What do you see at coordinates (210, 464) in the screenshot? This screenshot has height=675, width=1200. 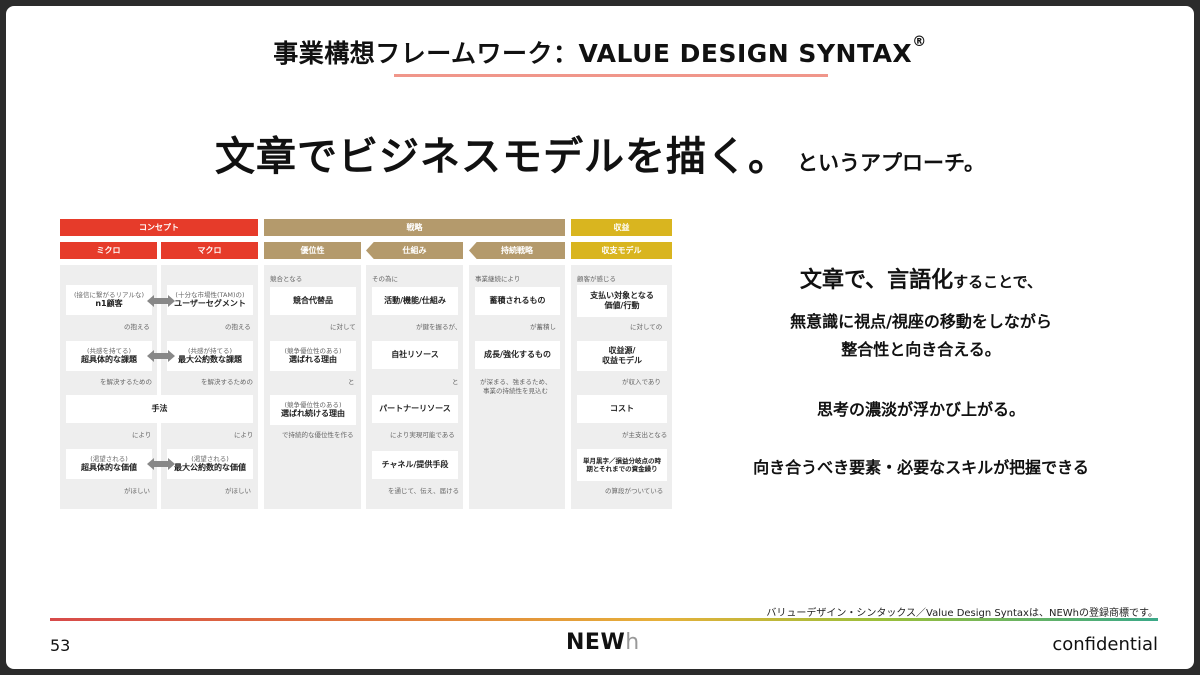 I see `box-macro-value: (渇望される) 最大公約数的な価値` at bounding box center [210, 464].